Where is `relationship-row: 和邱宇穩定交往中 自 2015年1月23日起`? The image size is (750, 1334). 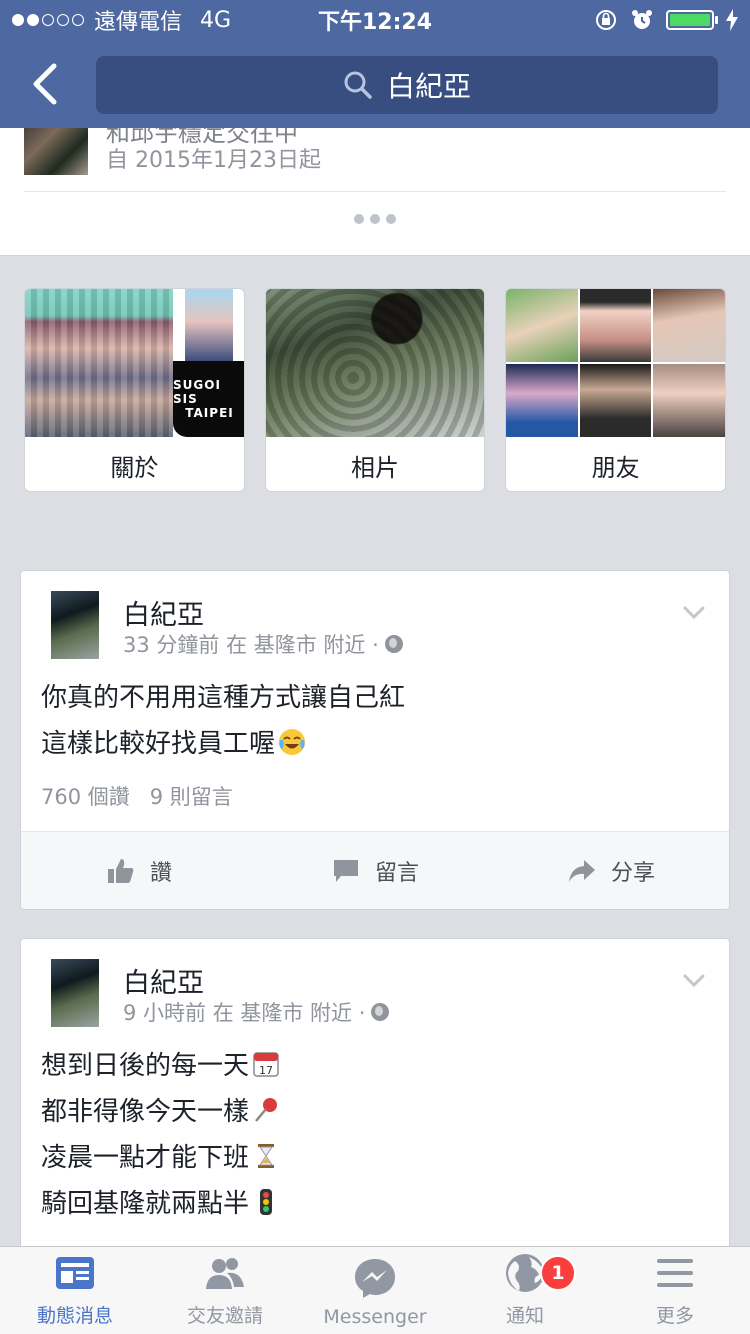
relationship-row: 和邱宇穩定交往中 自 2015年1月23日起 is located at coordinates (375, 160).